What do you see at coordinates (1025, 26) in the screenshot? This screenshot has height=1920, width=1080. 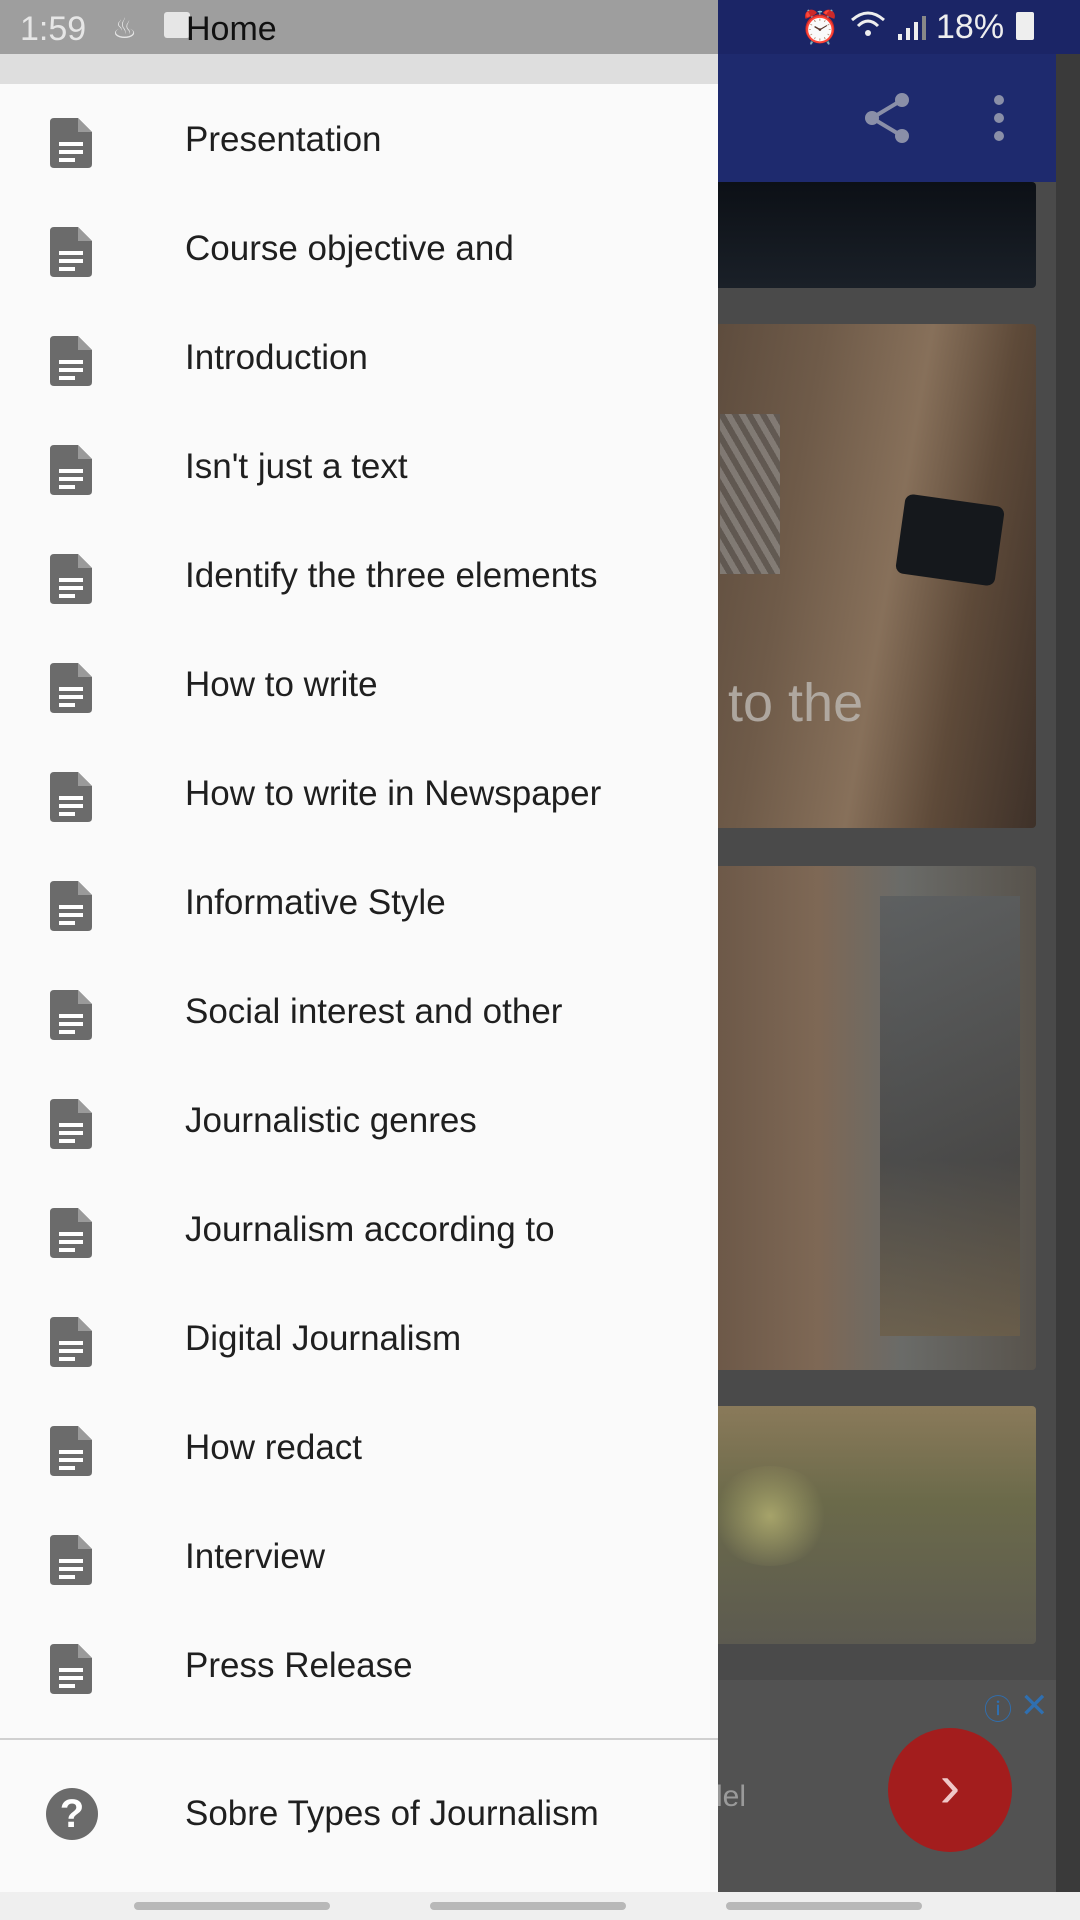 I see `battery-icon` at bounding box center [1025, 26].